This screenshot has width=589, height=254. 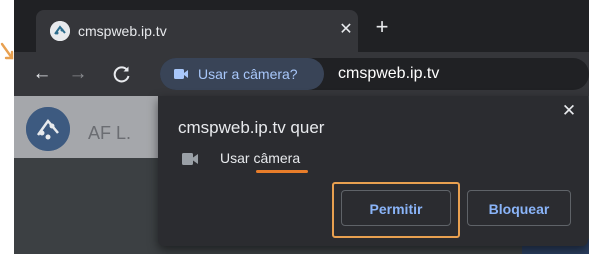 I want to click on annotation-underline, so click(x=282, y=171).